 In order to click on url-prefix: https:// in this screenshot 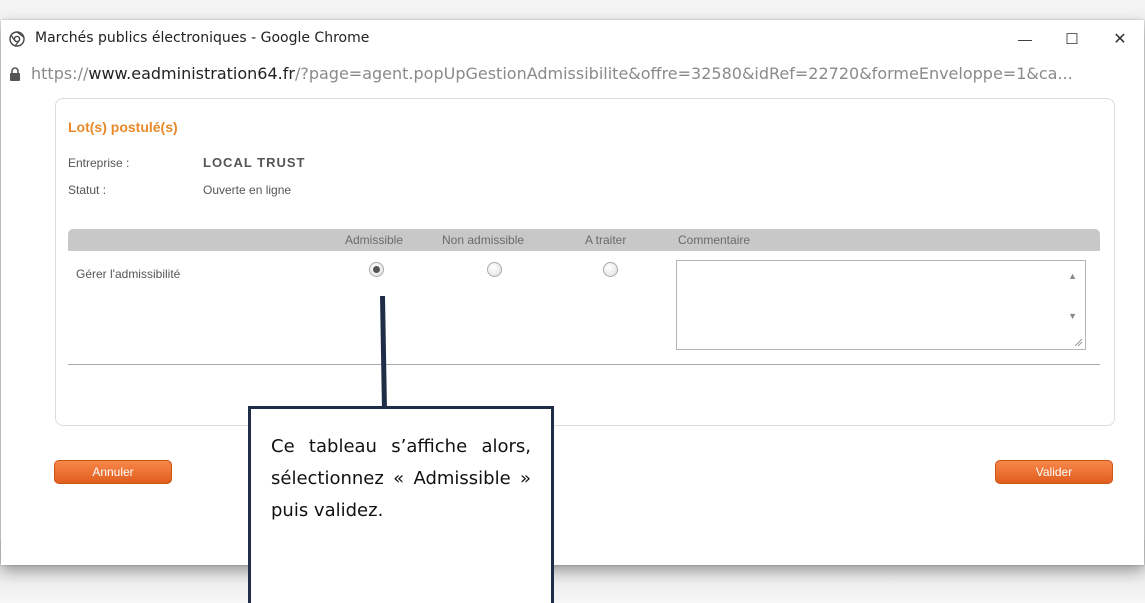, I will do `click(60, 73)`.